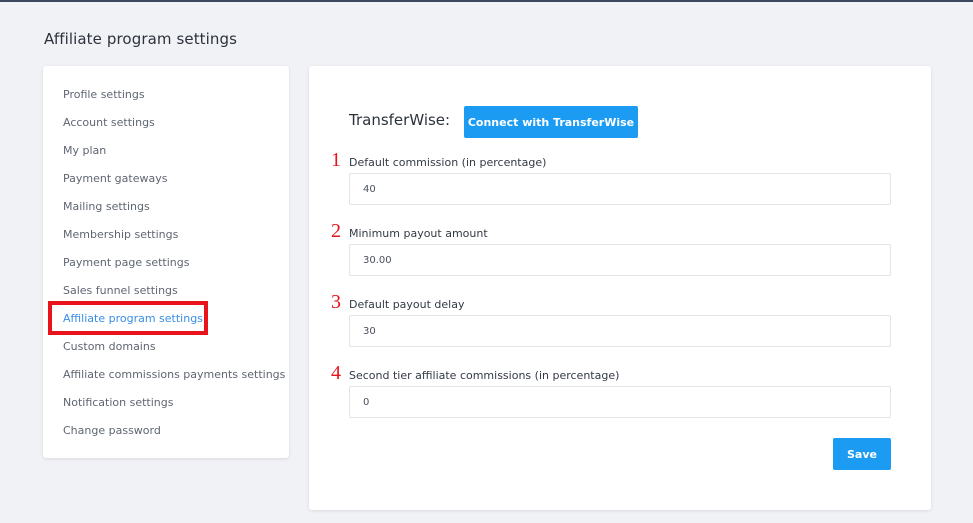  What do you see at coordinates (400, 120) in the screenshot?
I see `transferwise-label: TransferWise:` at bounding box center [400, 120].